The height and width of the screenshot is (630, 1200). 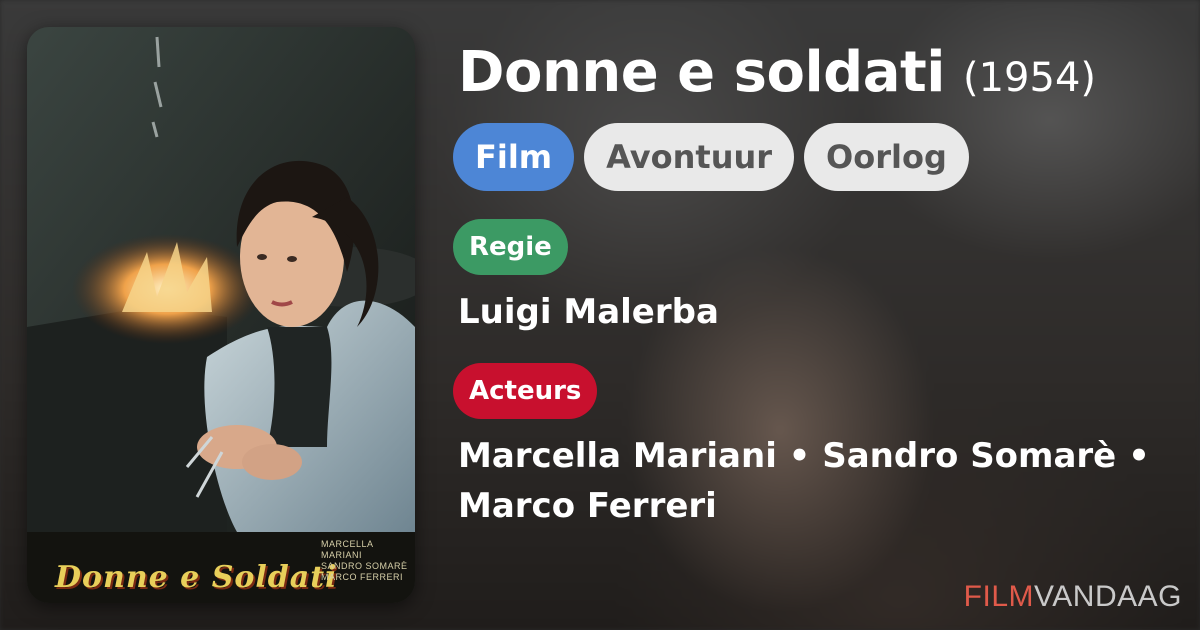 What do you see at coordinates (347, 549) in the screenshot?
I see `poster-credit-1: MARCELLA MARIANI` at bounding box center [347, 549].